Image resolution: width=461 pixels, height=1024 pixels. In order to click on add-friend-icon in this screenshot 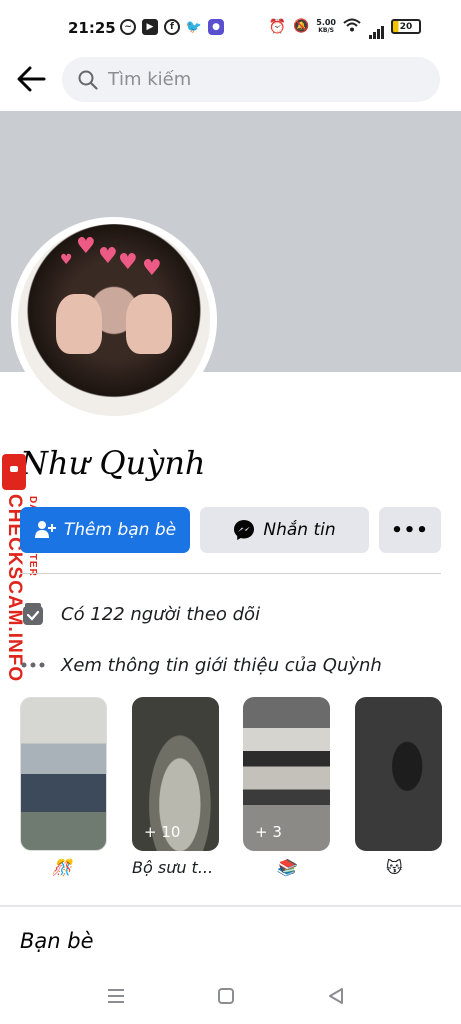, I will do `click(45, 529)`.